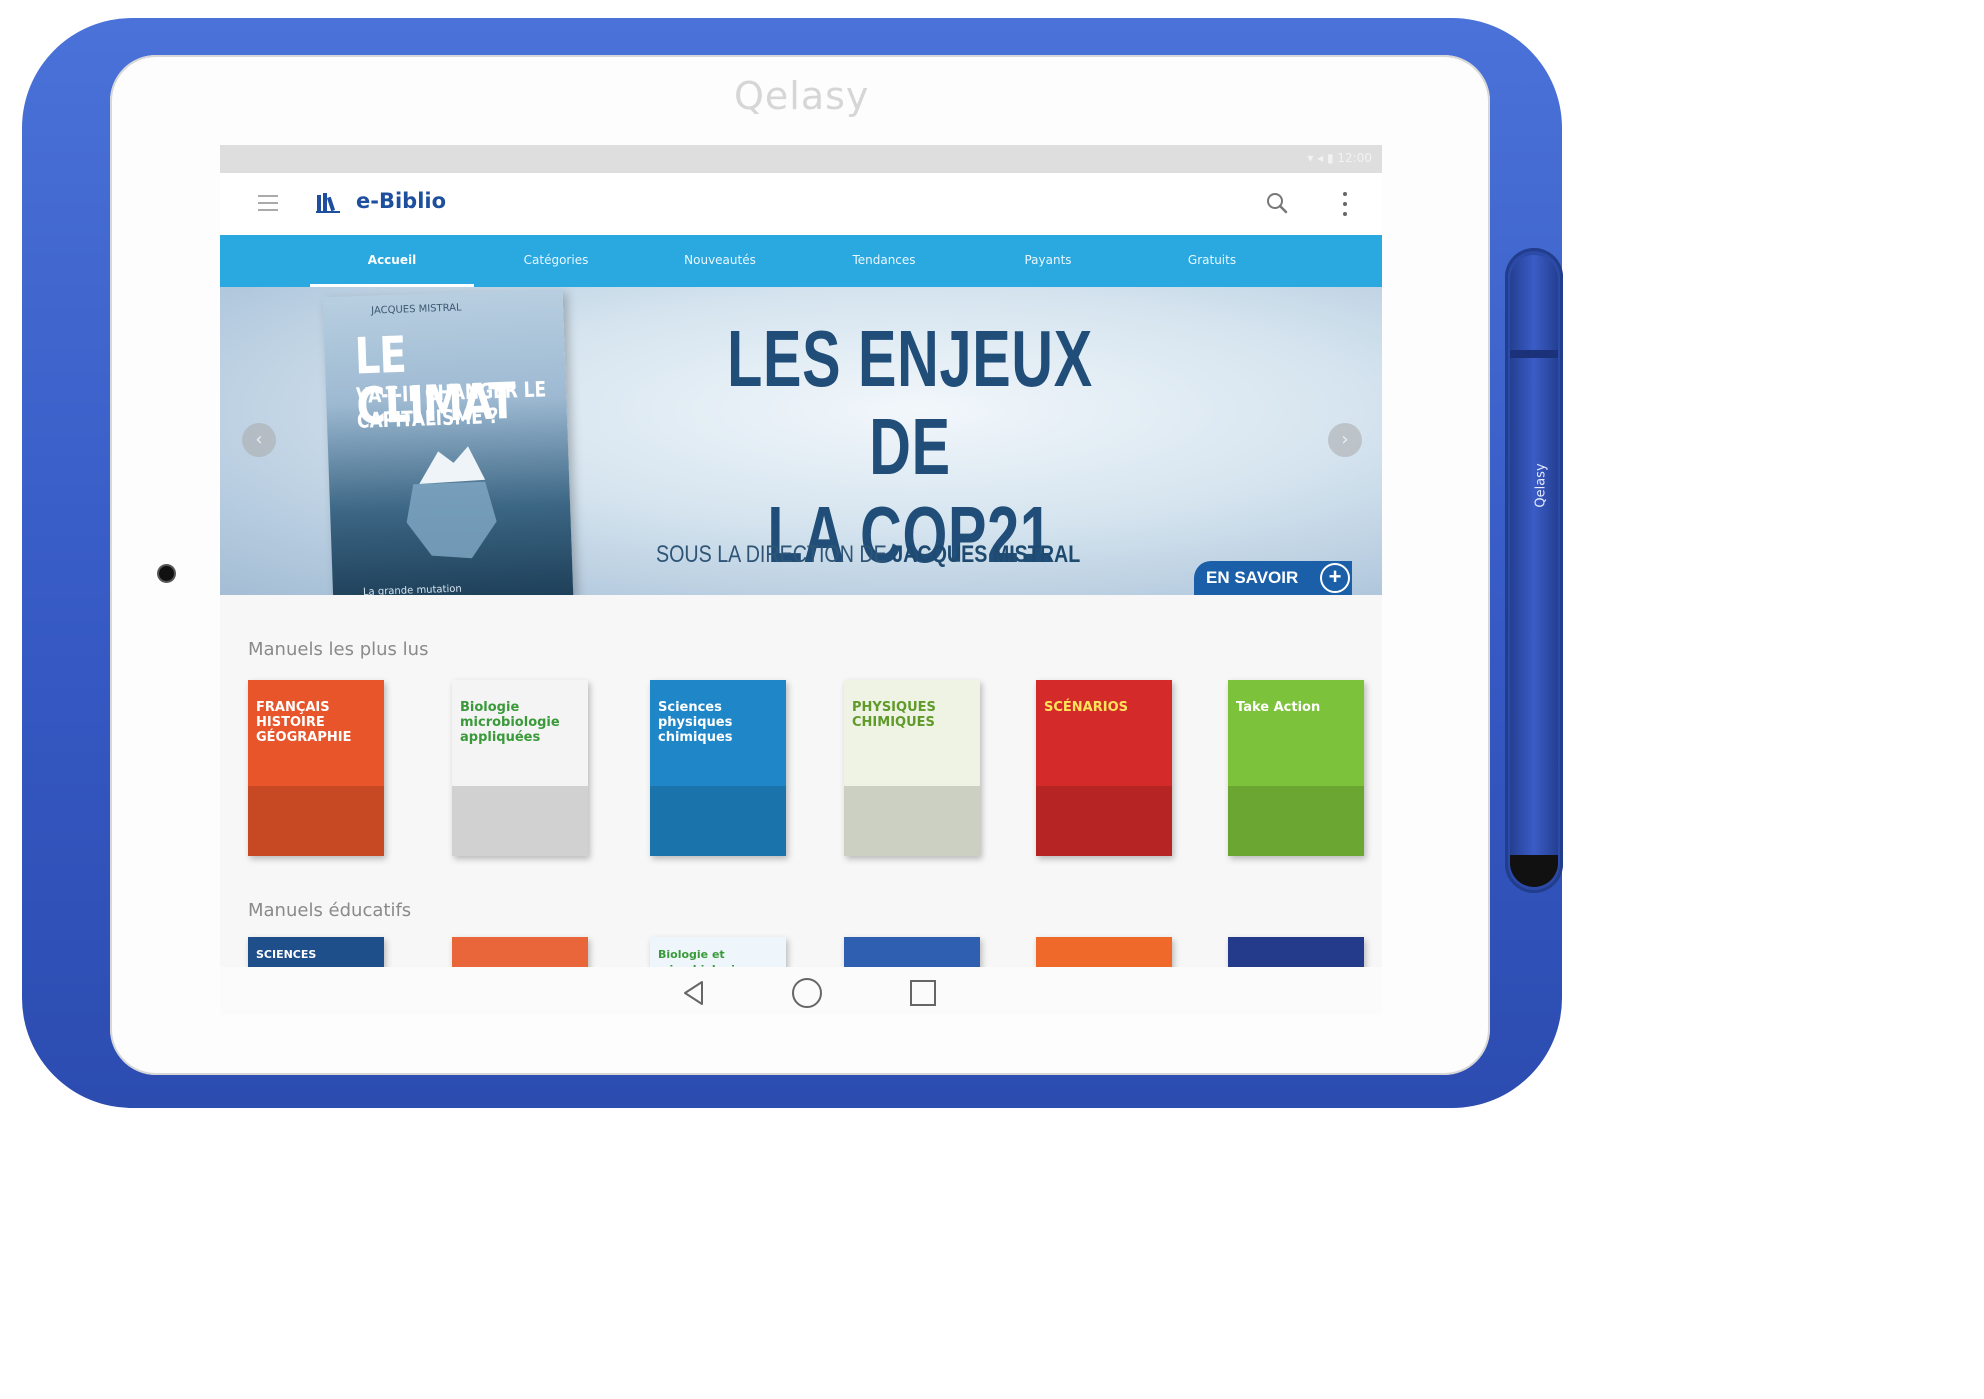 The width and height of the screenshot is (1984, 1399). What do you see at coordinates (1339, 158) in the screenshot?
I see `status-text: ▾ ◂ ▮ 12:00` at bounding box center [1339, 158].